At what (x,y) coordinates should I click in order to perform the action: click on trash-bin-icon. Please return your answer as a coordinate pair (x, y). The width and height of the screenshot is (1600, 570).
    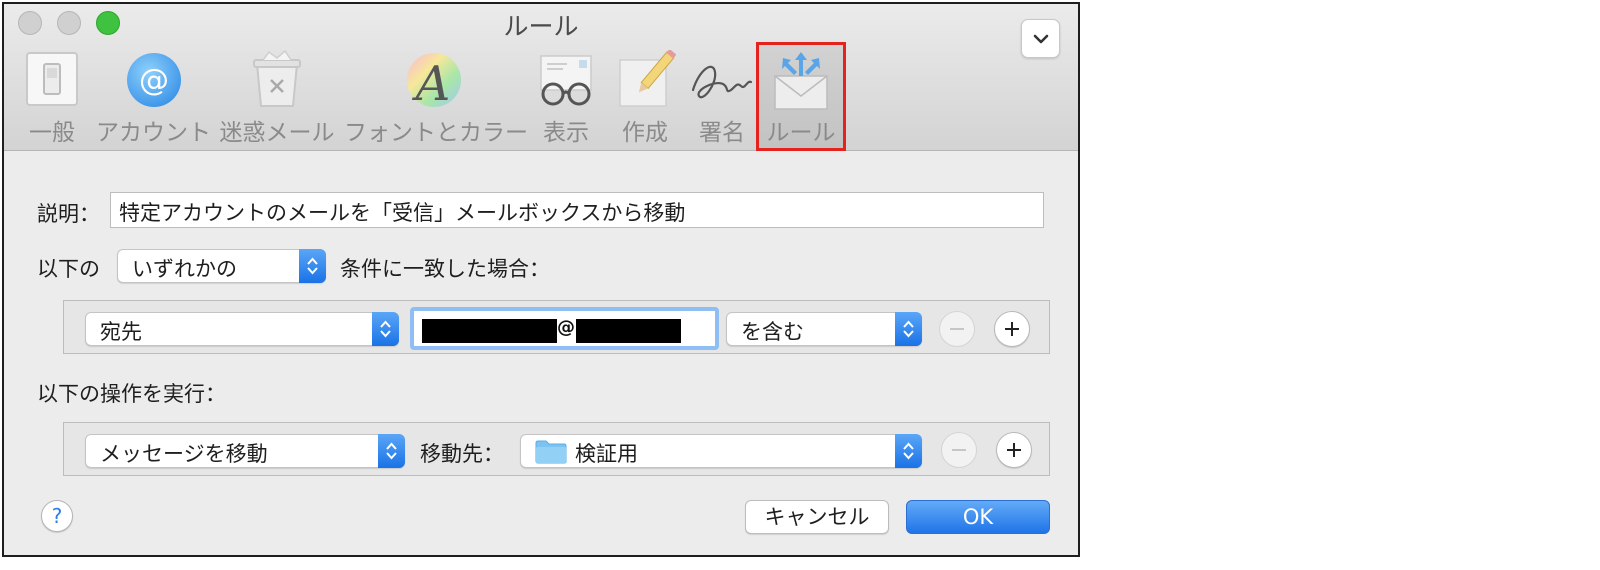
    Looking at the image, I should click on (277, 78).